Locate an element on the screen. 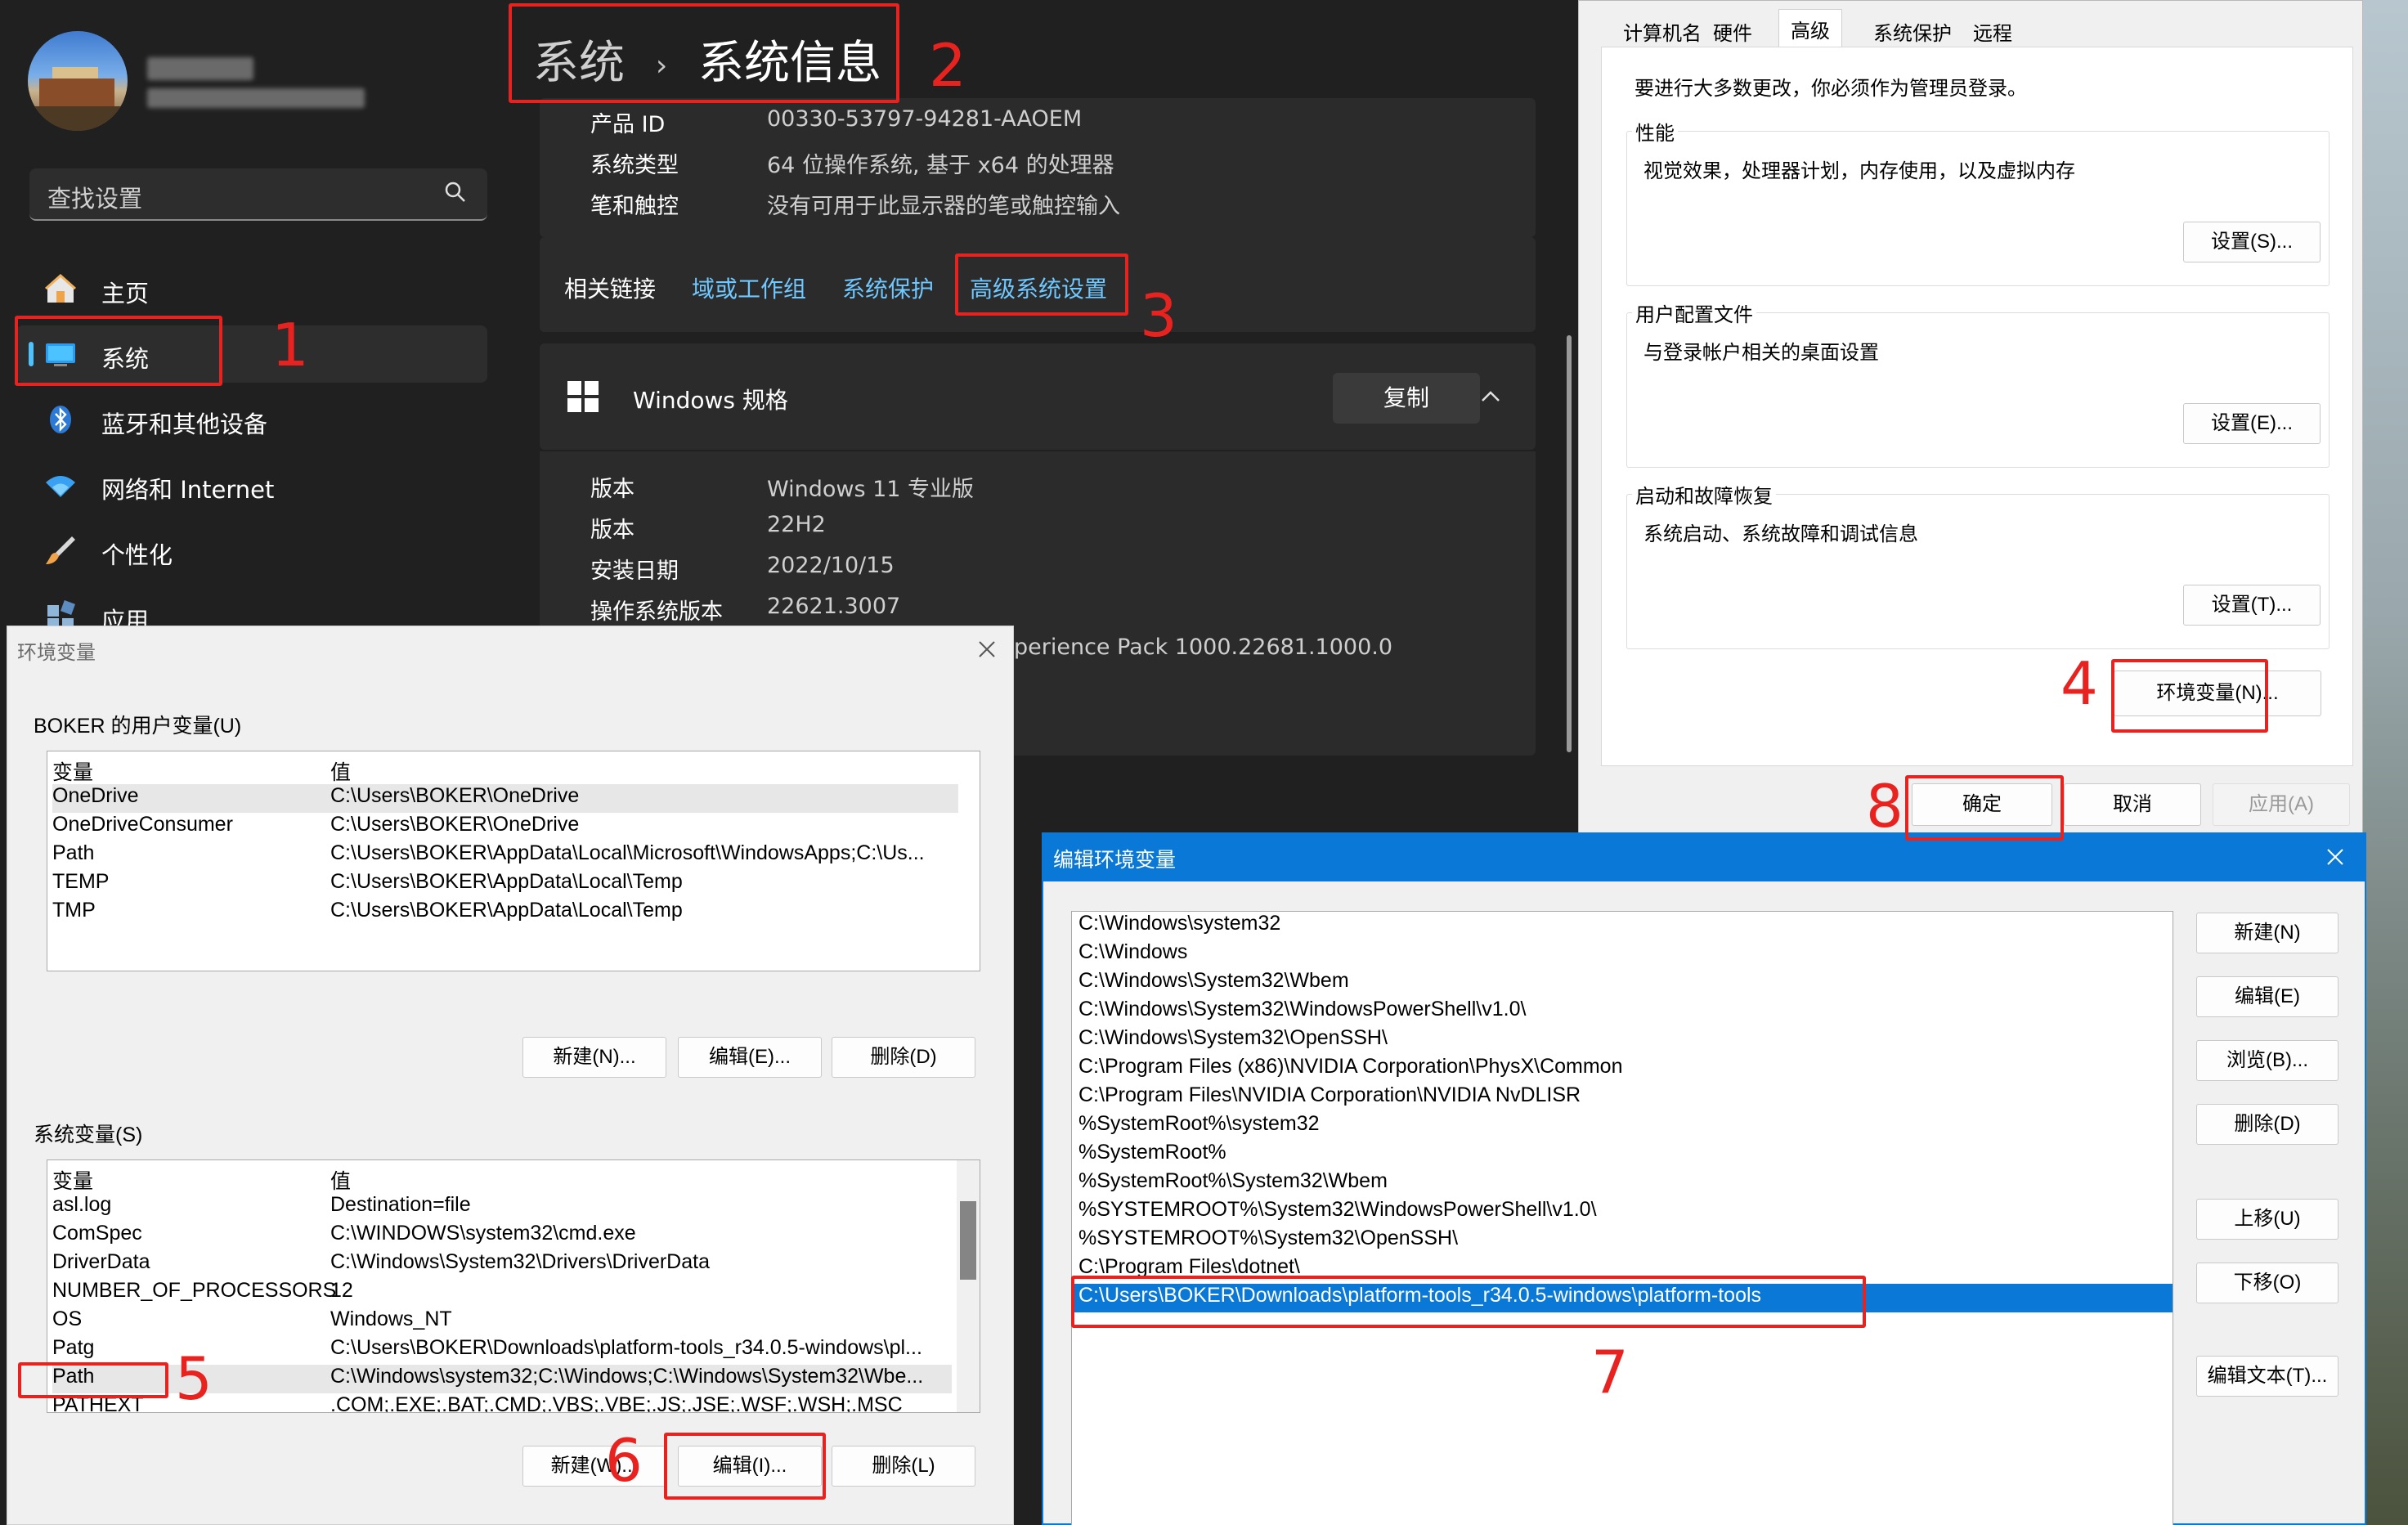 The image size is (2408, 1525). group-description: 系统启动、系统故障和调试信息 is located at coordinates (1780, 534).